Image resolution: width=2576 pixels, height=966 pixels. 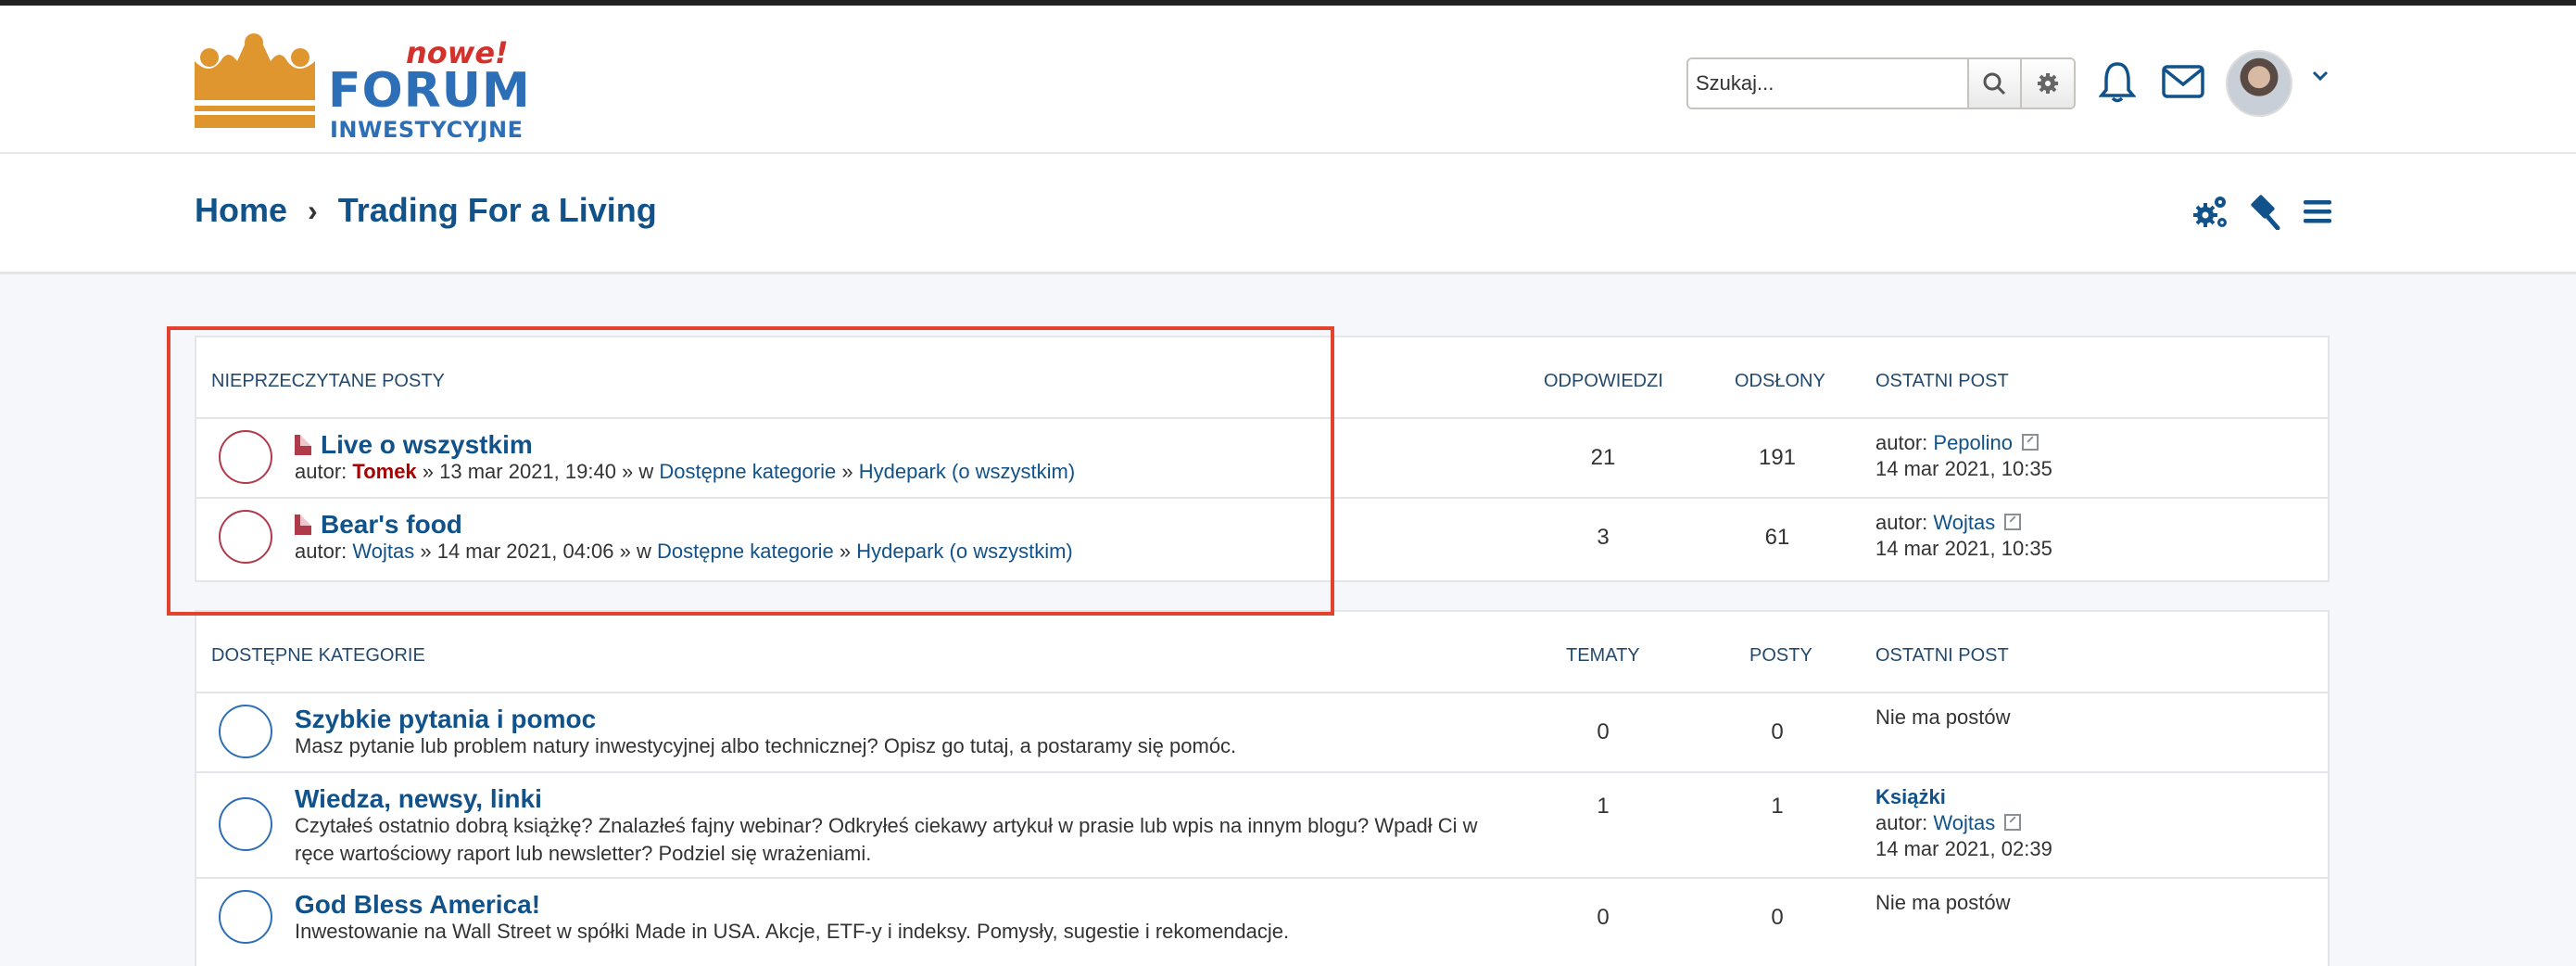 What do you see at coordinates (1964, 536) in the screenshot?
I see `last-post-info: autor: Wojtas 14 mar 2021, 10:35` at bounding box center [1964, 536].